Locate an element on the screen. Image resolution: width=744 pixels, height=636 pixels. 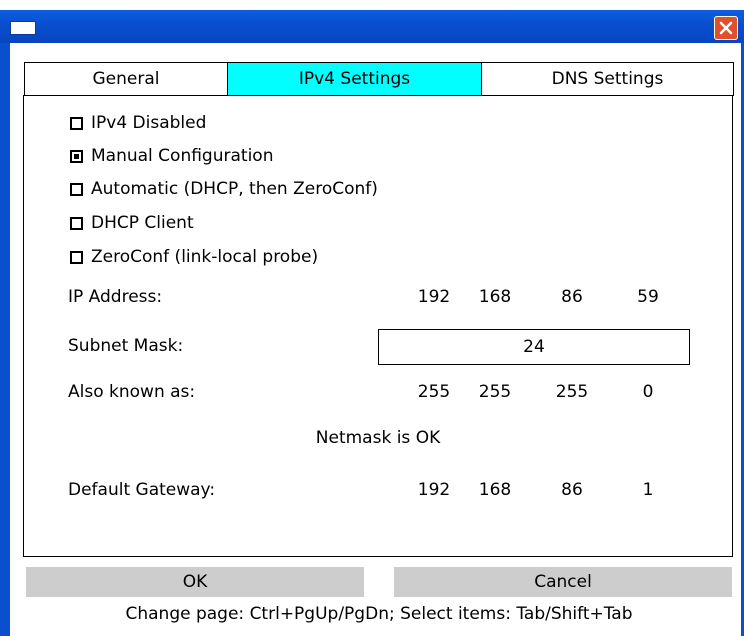
option-label: Automatic (DHCP, then ZeroConf) is located at coordinates (234, 189).